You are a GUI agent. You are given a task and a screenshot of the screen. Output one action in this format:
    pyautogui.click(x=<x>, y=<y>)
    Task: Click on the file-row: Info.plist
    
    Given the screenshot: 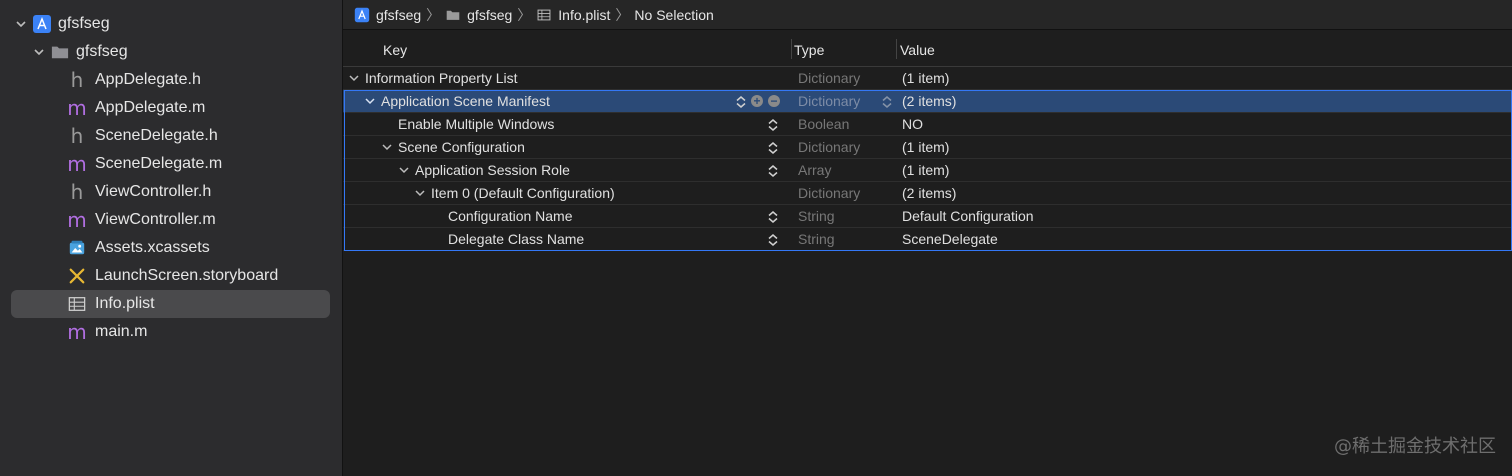 What is the action you would take?
    pyautogui.click(x=171, y=304)
    